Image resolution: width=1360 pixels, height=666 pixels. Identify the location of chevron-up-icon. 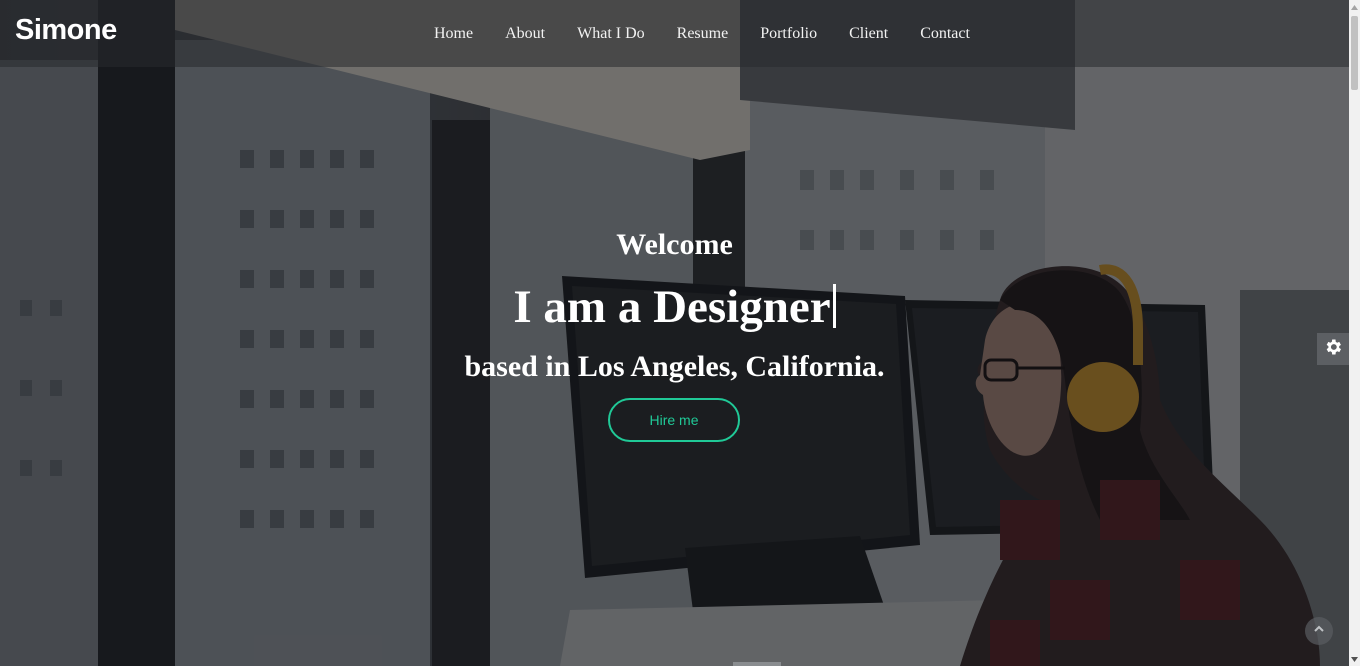
(1319, 631).